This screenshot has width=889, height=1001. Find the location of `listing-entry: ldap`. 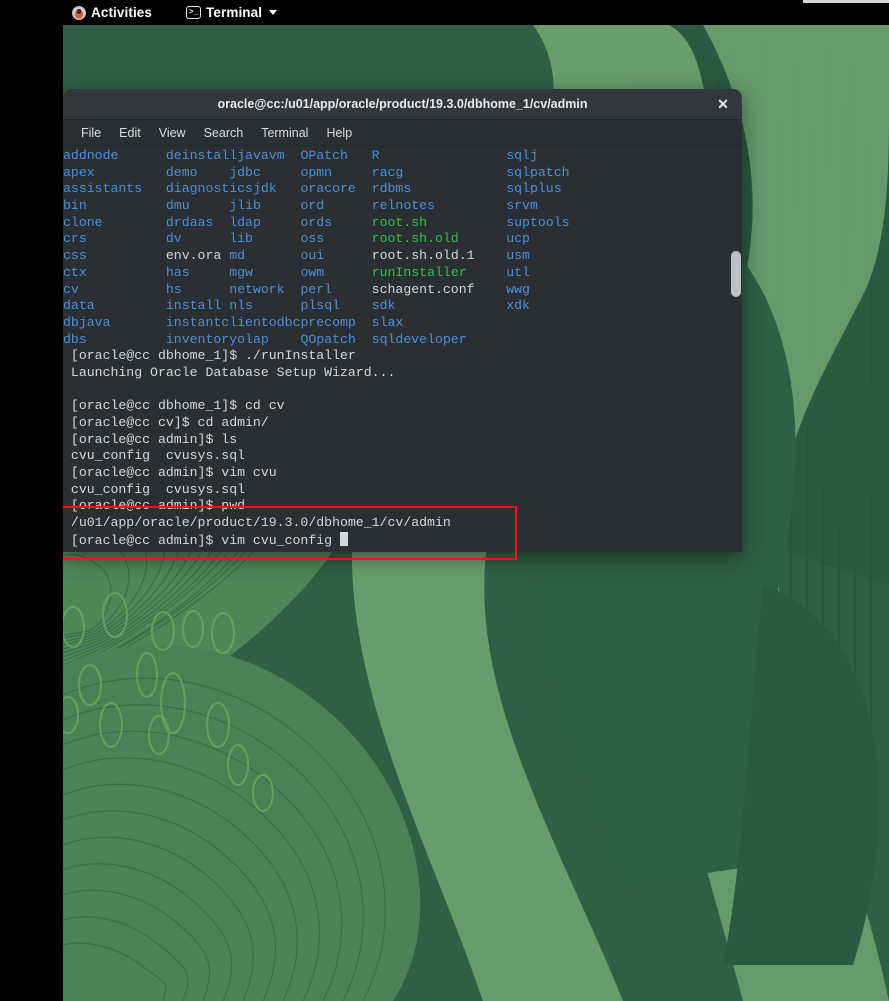

listing-entry: ldap is located at coordinates (245, 222).